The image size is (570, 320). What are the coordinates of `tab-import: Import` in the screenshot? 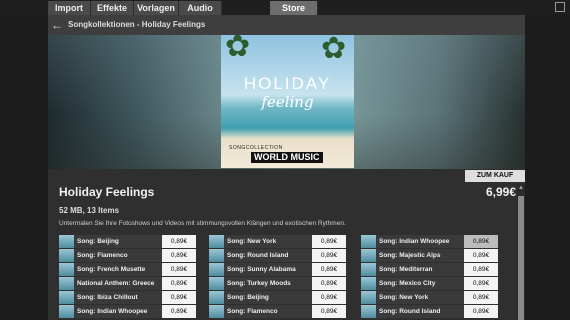 It's located at (69, 8).